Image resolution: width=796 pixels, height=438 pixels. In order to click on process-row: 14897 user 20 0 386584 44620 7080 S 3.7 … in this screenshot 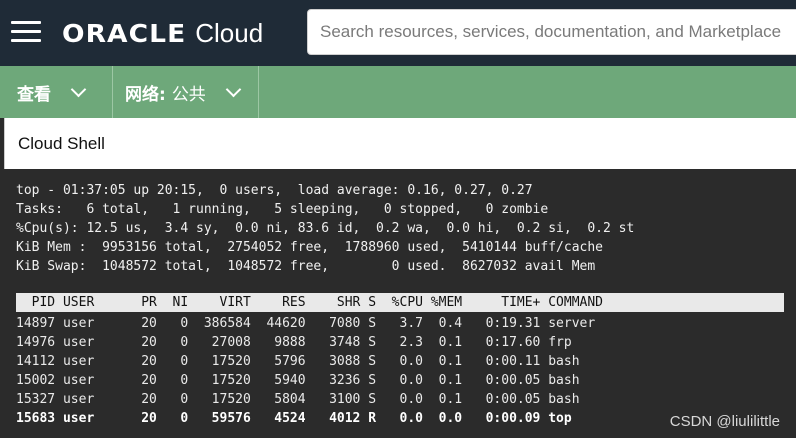, I will do `click(306, 323)`.